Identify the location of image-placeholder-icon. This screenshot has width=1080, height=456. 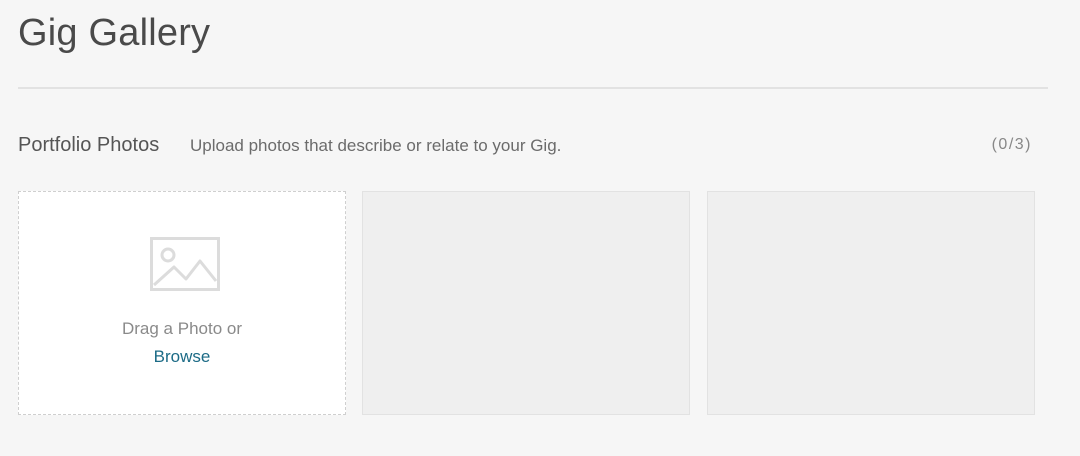
(185, 264).